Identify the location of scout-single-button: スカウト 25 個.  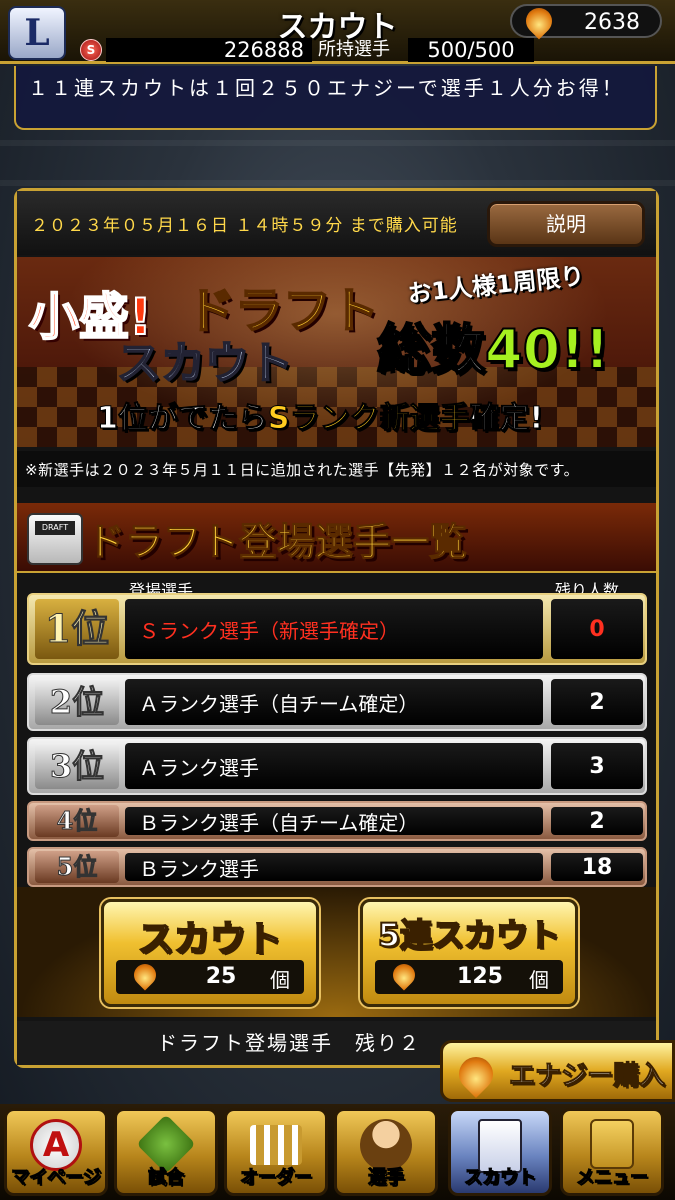
(210, 953).